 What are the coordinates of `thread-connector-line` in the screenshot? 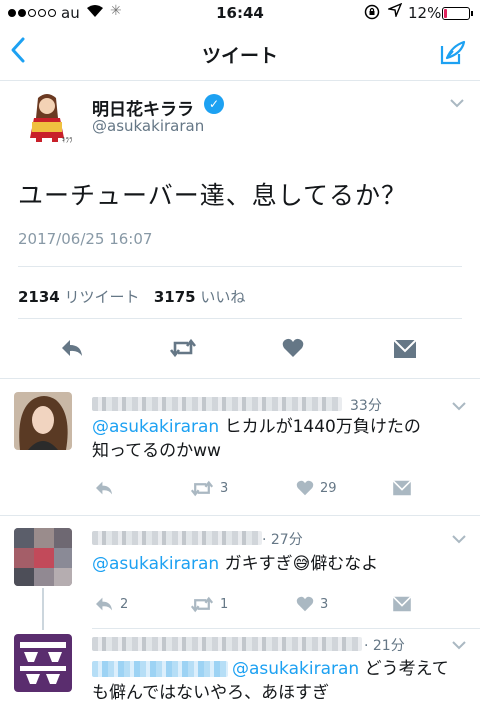 It's located at (43, 609).